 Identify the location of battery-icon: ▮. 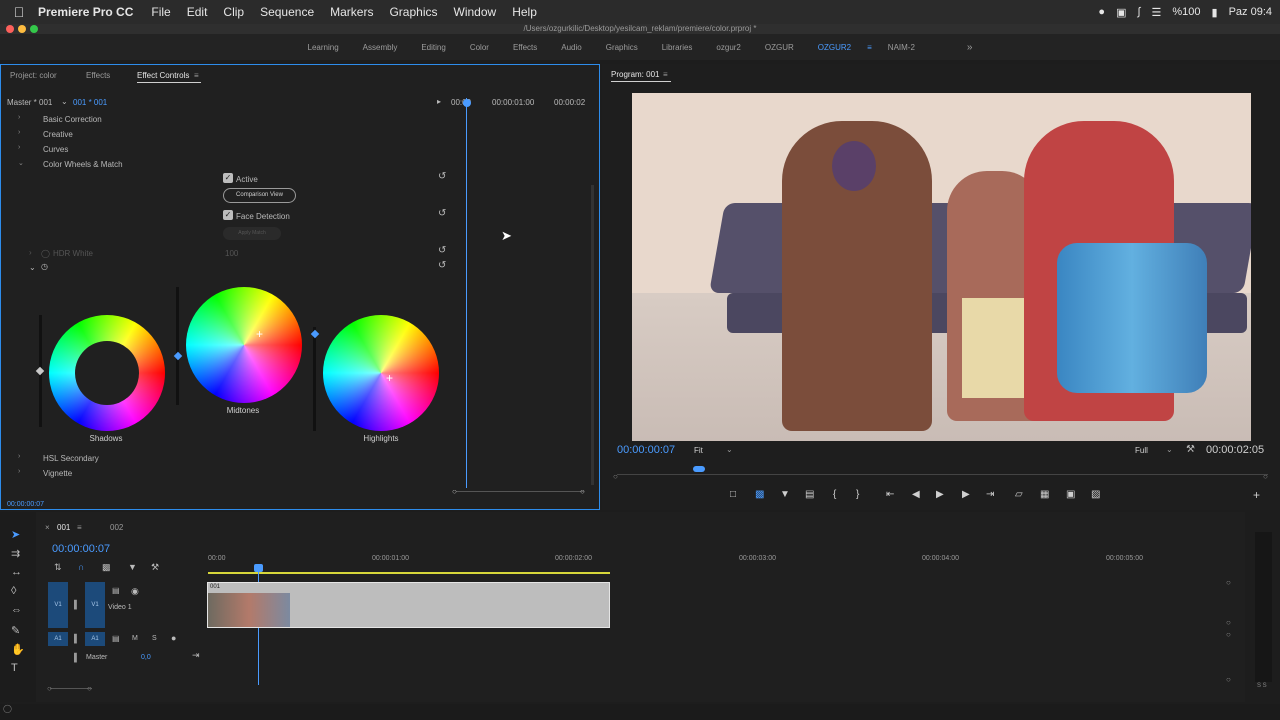
(1215, 12).